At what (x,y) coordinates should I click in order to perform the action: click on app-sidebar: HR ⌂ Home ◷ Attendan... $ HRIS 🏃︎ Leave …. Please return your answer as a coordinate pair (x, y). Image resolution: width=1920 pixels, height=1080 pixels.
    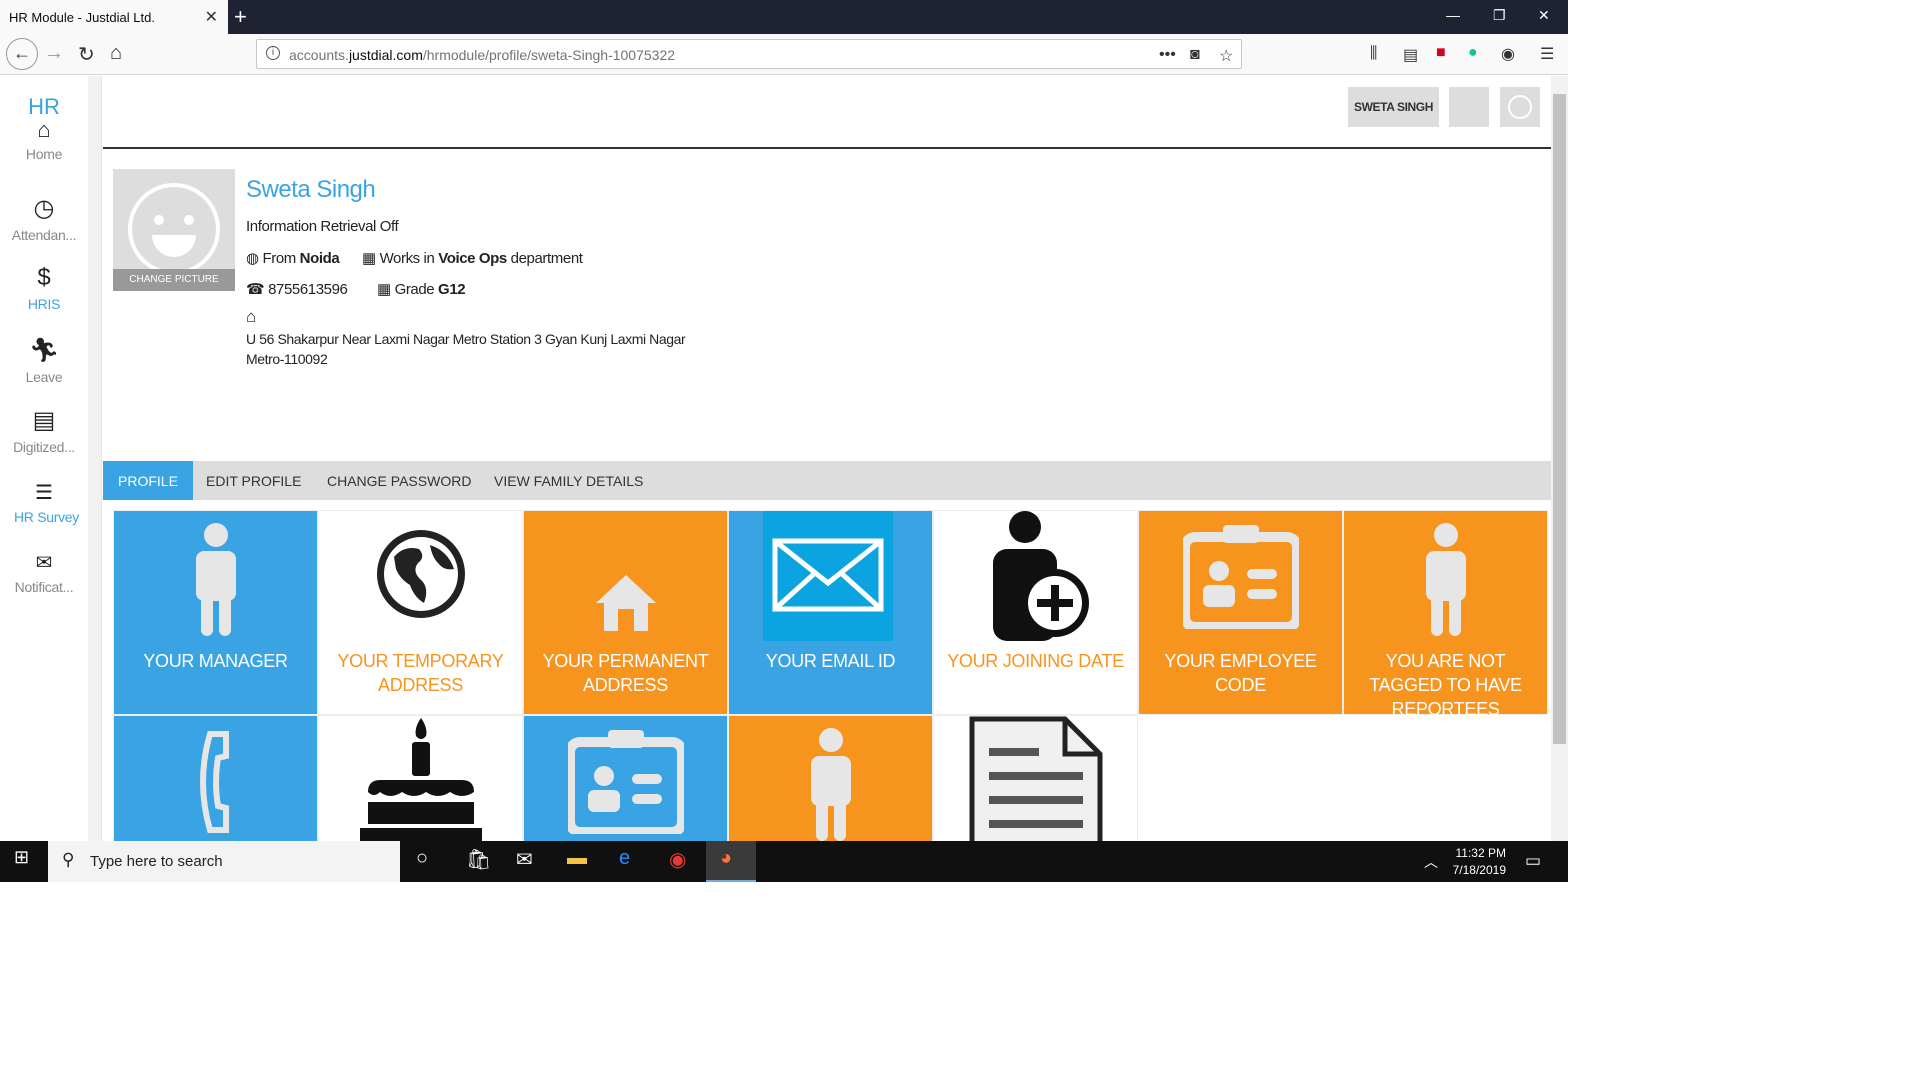
    Looking at the image, I should click on (44, 458).